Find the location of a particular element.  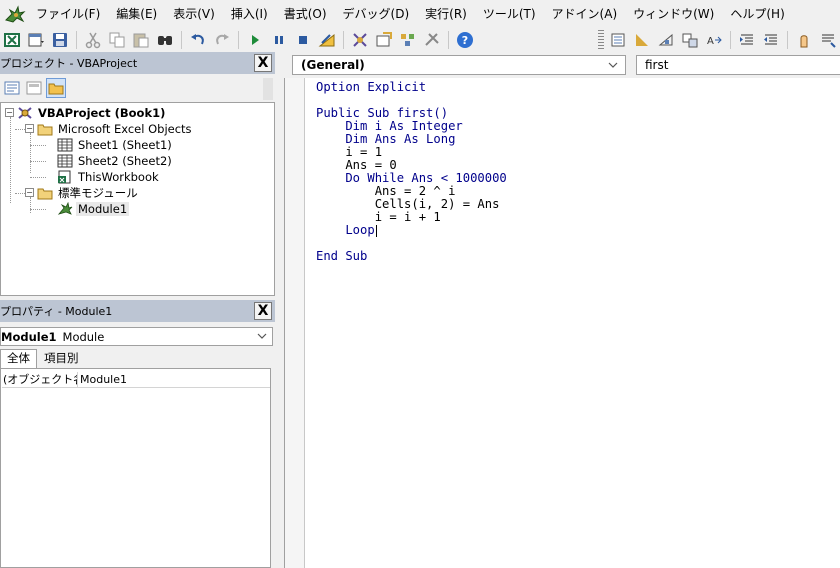

copy-icon is located at coordinates (117, 40).